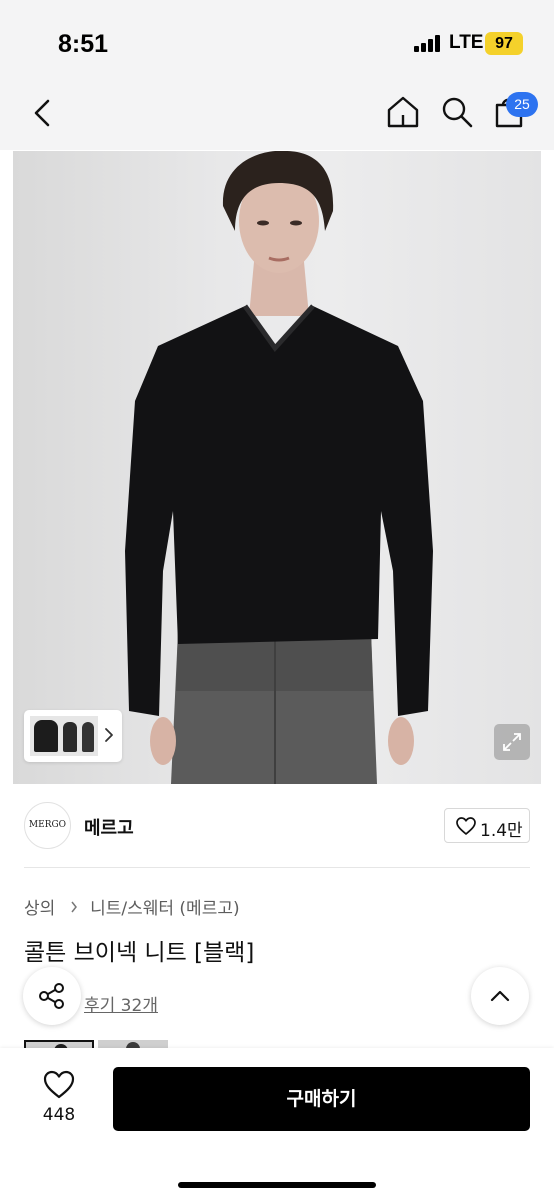 The height and width of the screenshot is (1200, 554). I want to click on expand-button, so click(512, 742).